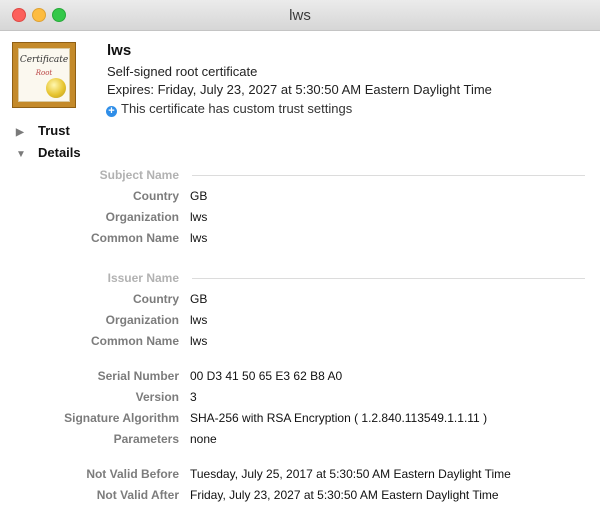 The image size is (600, 506). Describe the element at coordinates (300, 440) in the screenshot. I see `detail-row: Parameters none` at that location.